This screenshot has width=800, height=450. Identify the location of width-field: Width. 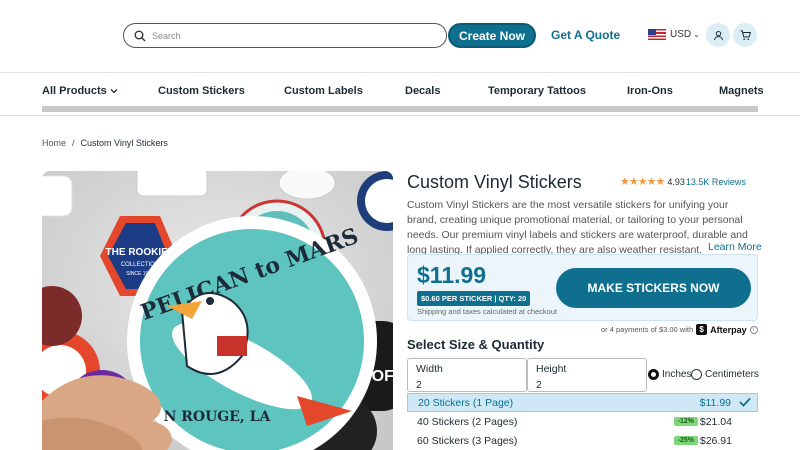
(467, 375).